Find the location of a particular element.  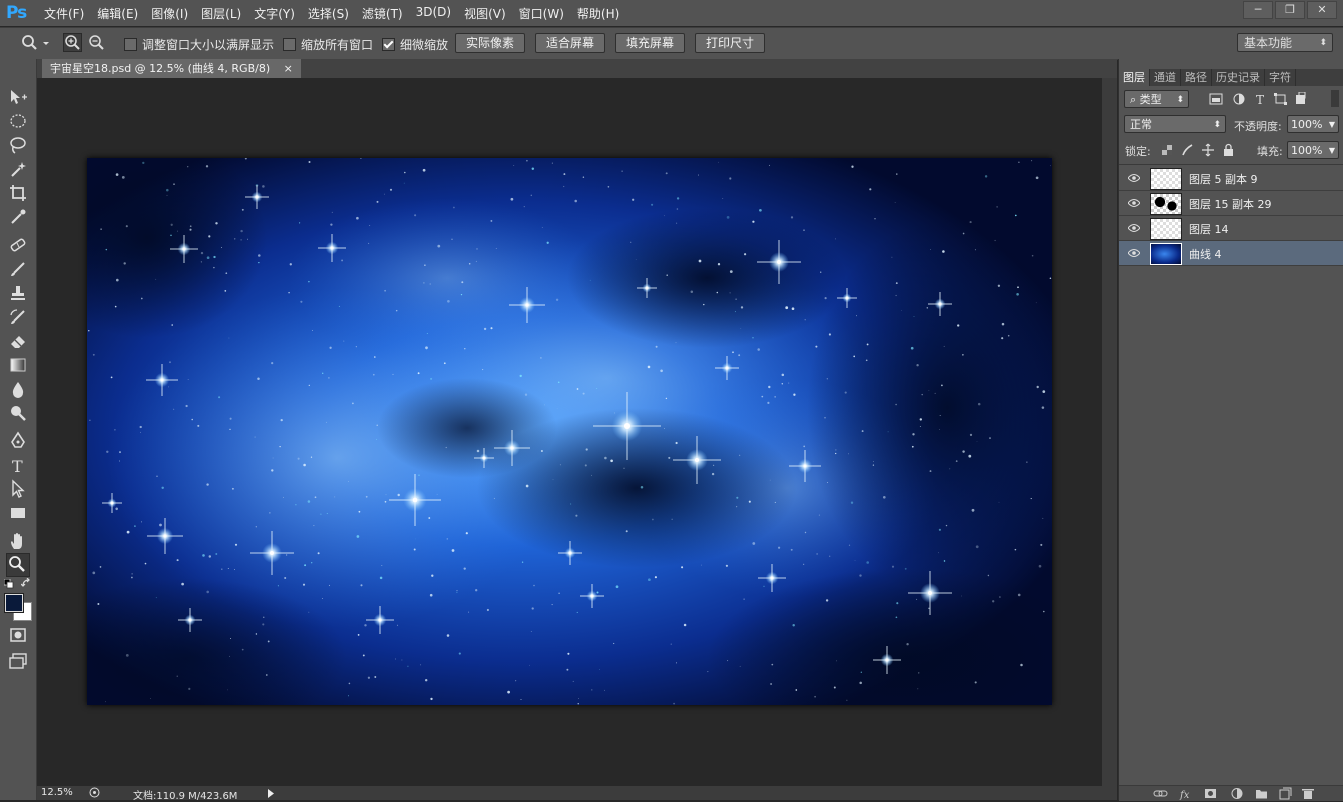

menu-edit: 编辑(E) is located at coordinates (117, 13).